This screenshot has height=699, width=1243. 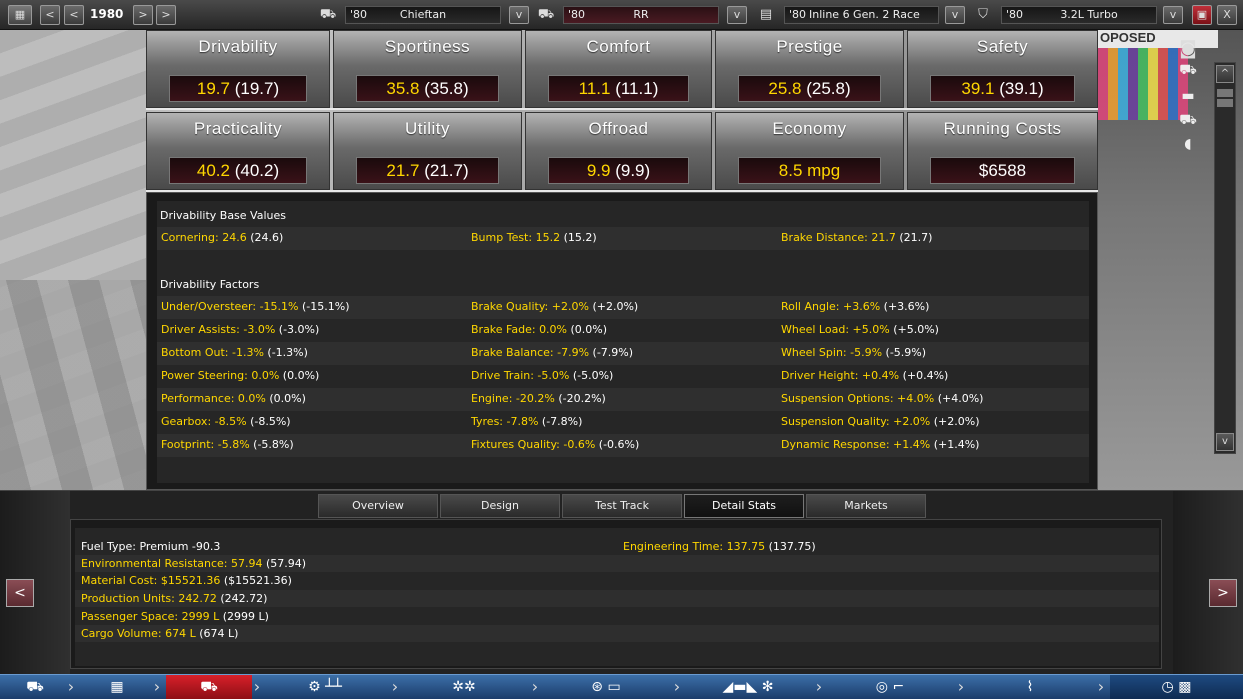 I want to click on stat-safety: Safety 39.1 (39.1), so click(x=1002, y=69).